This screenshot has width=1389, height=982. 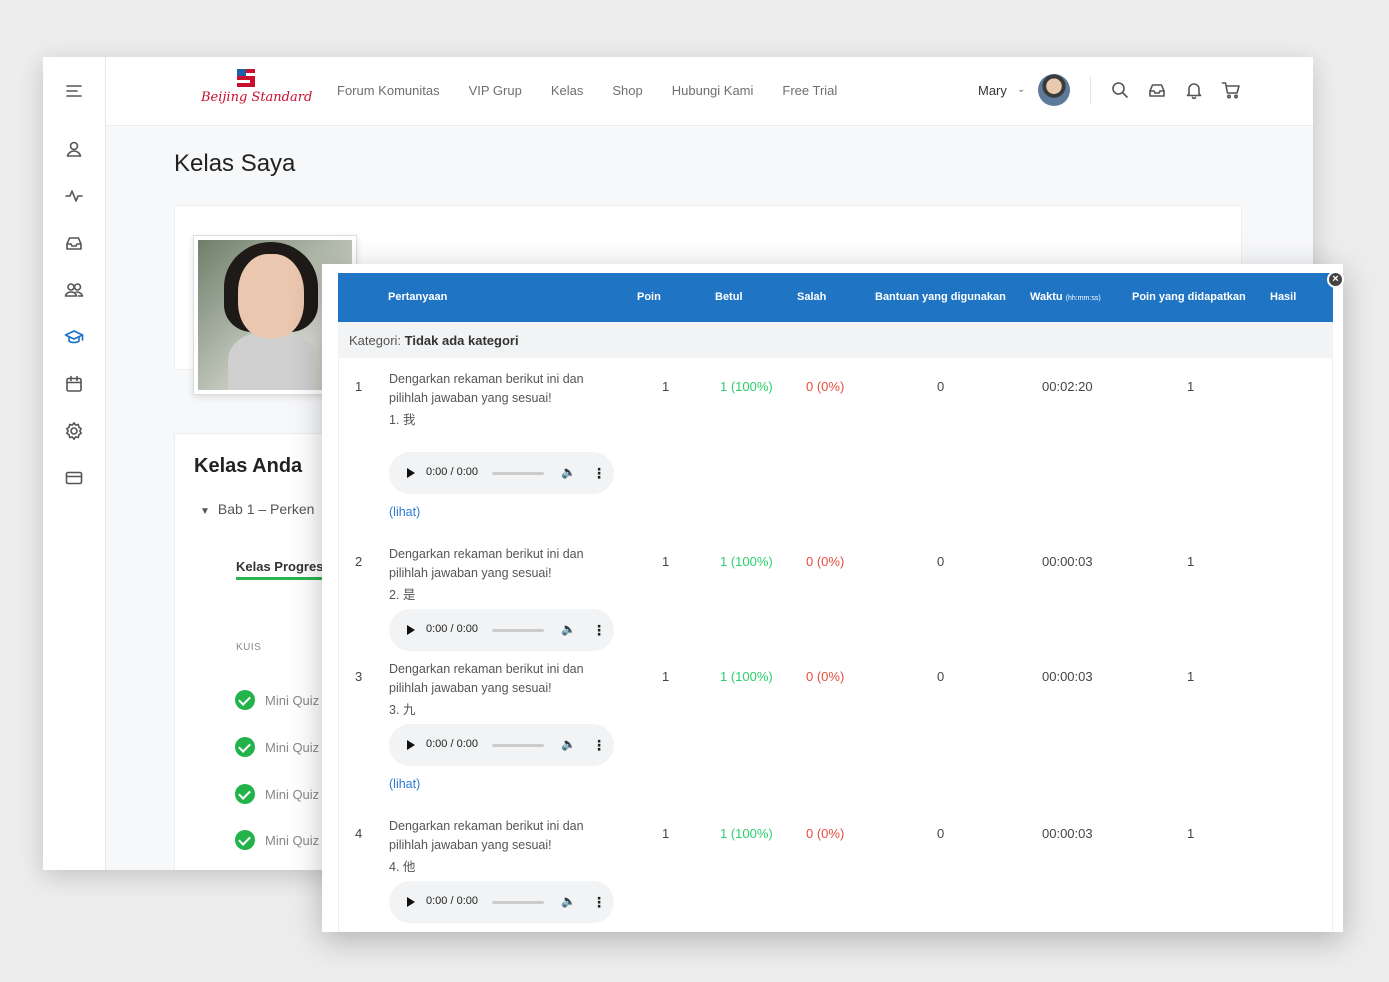 I want to click on sidebar, so click(x=74, y=463).